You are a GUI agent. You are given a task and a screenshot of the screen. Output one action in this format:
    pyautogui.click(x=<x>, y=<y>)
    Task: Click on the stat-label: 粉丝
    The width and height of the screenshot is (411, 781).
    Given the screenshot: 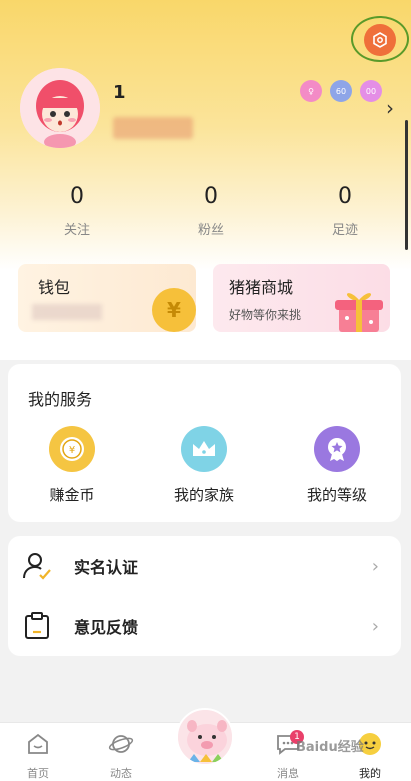 What is the action you would take?
    pyautogui.click(x=210, y=230)
    